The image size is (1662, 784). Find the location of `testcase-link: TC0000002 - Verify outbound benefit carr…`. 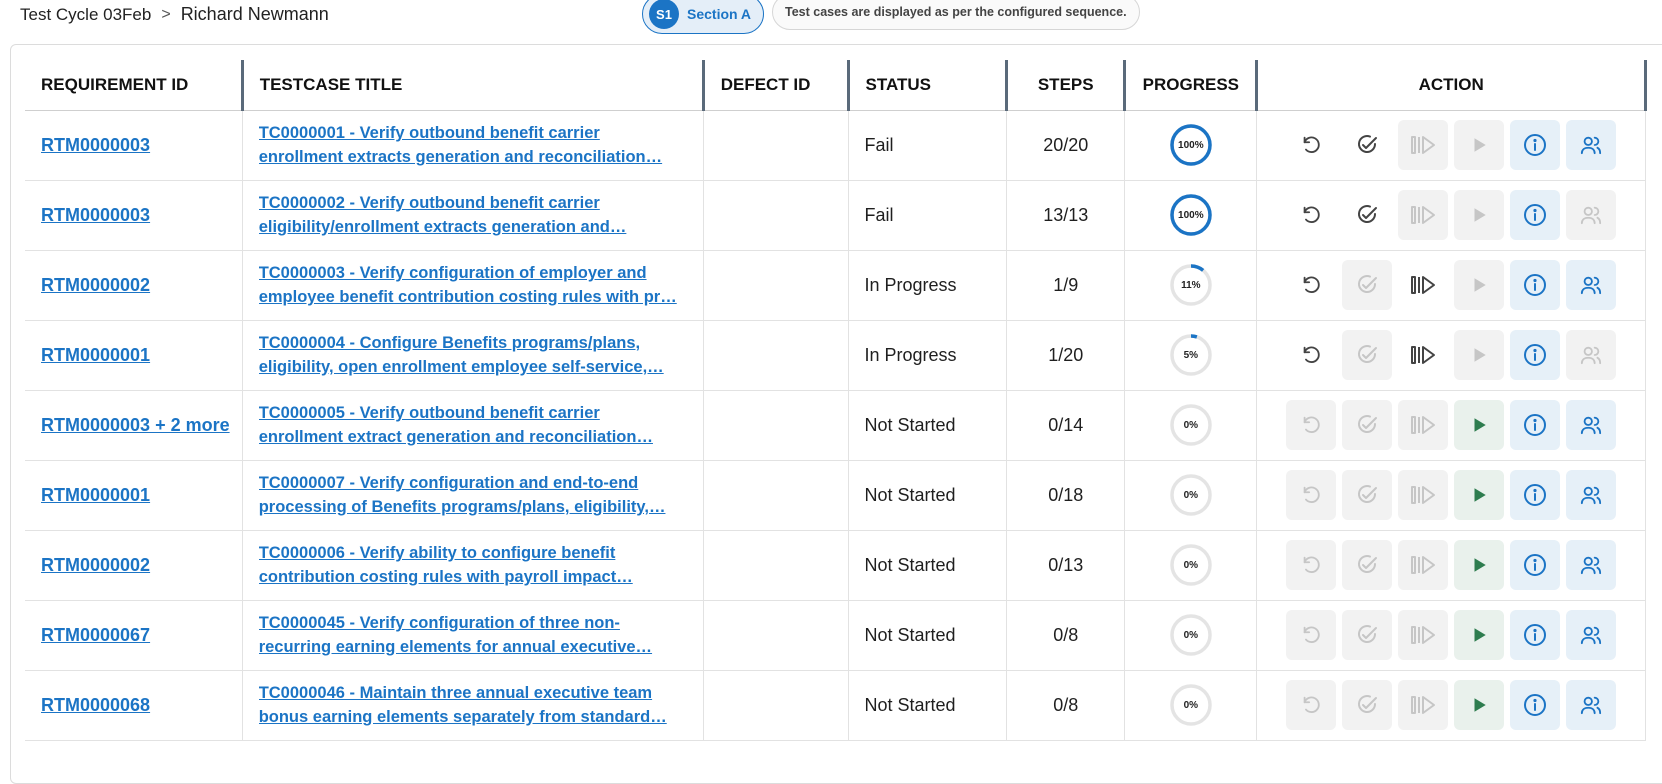

testcase-link: TC0000002 - Verify outbound benefit carr… is located at coordinates (473, 215).